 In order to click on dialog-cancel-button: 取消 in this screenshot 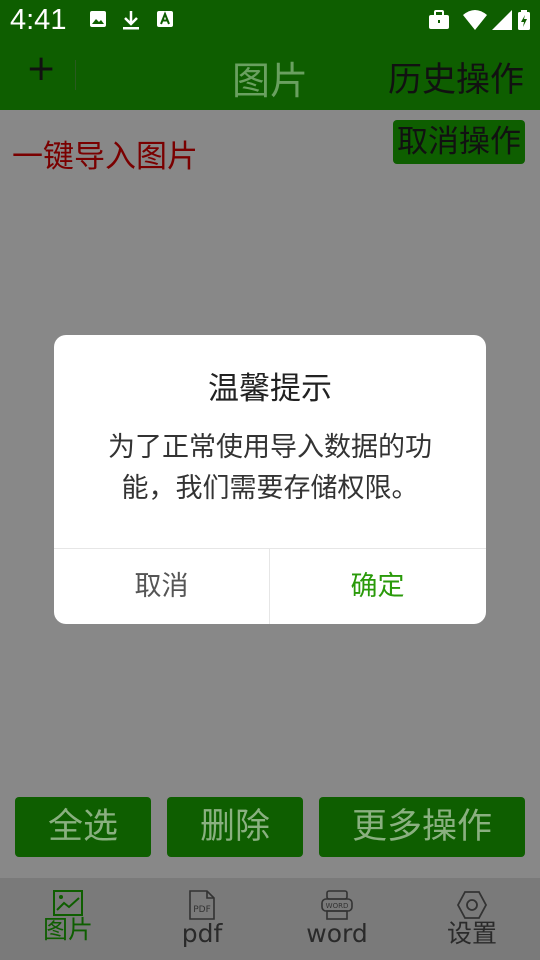, I will do `click(161, 586)`.